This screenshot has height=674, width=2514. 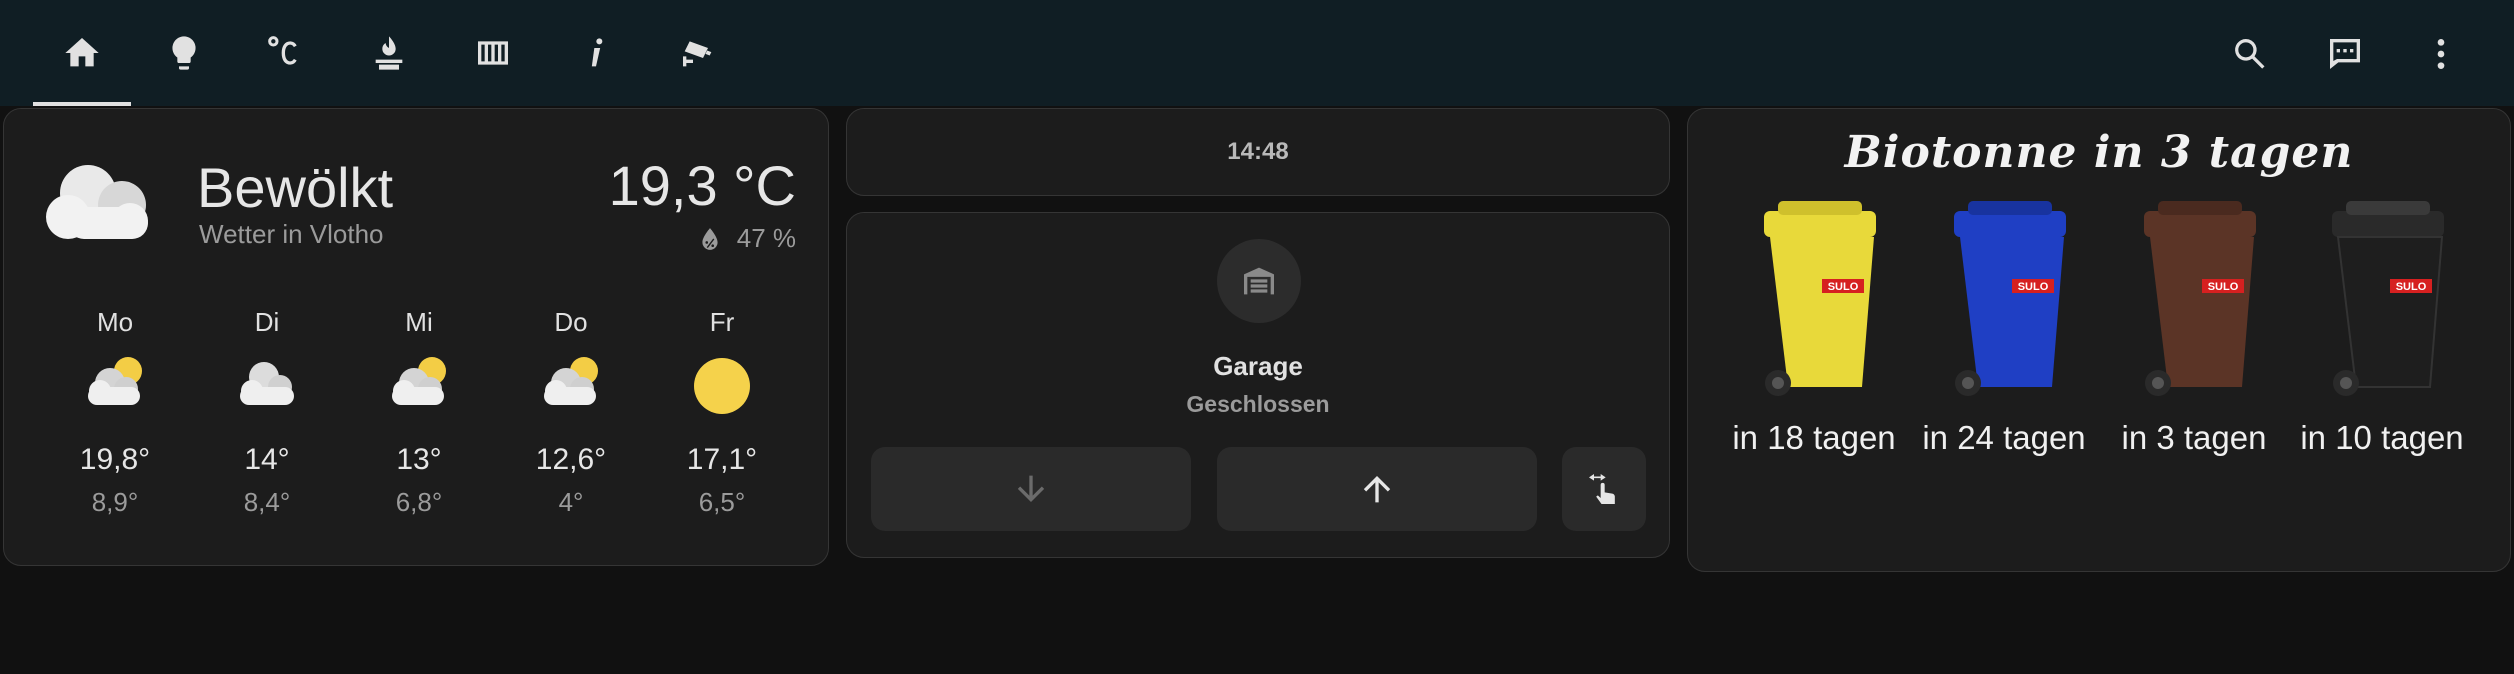 What do you see at coordinates (267, 502) in the screenshot?
I see `forecast-low: 8,4°` at bounding box center [267, 502].